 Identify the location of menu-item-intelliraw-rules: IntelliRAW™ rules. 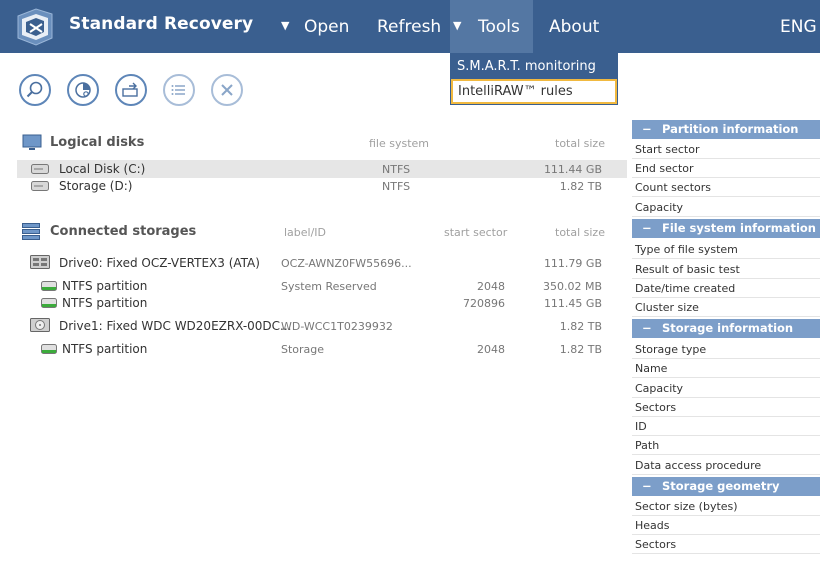
(534, 91).